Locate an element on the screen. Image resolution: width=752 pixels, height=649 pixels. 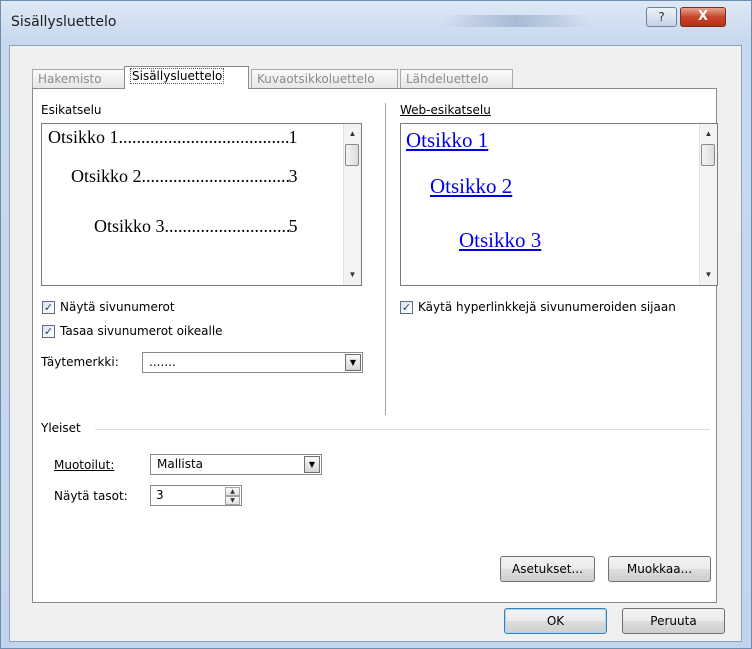
right-align-page-numbers-label: Tasaa sivunumerot oikealle is located at coordinates (141, 331).